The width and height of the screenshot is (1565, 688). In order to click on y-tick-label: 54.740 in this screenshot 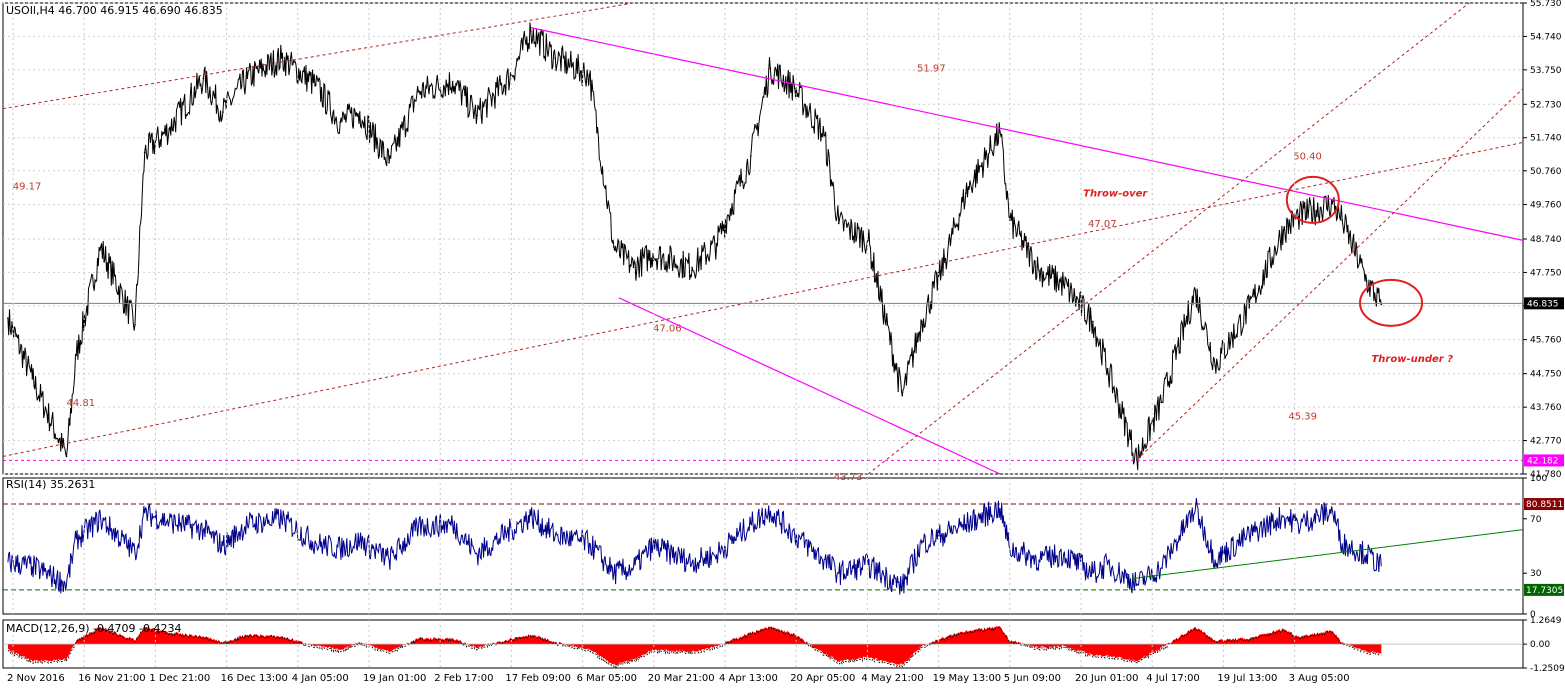, I will do `click(1546, 37)`.